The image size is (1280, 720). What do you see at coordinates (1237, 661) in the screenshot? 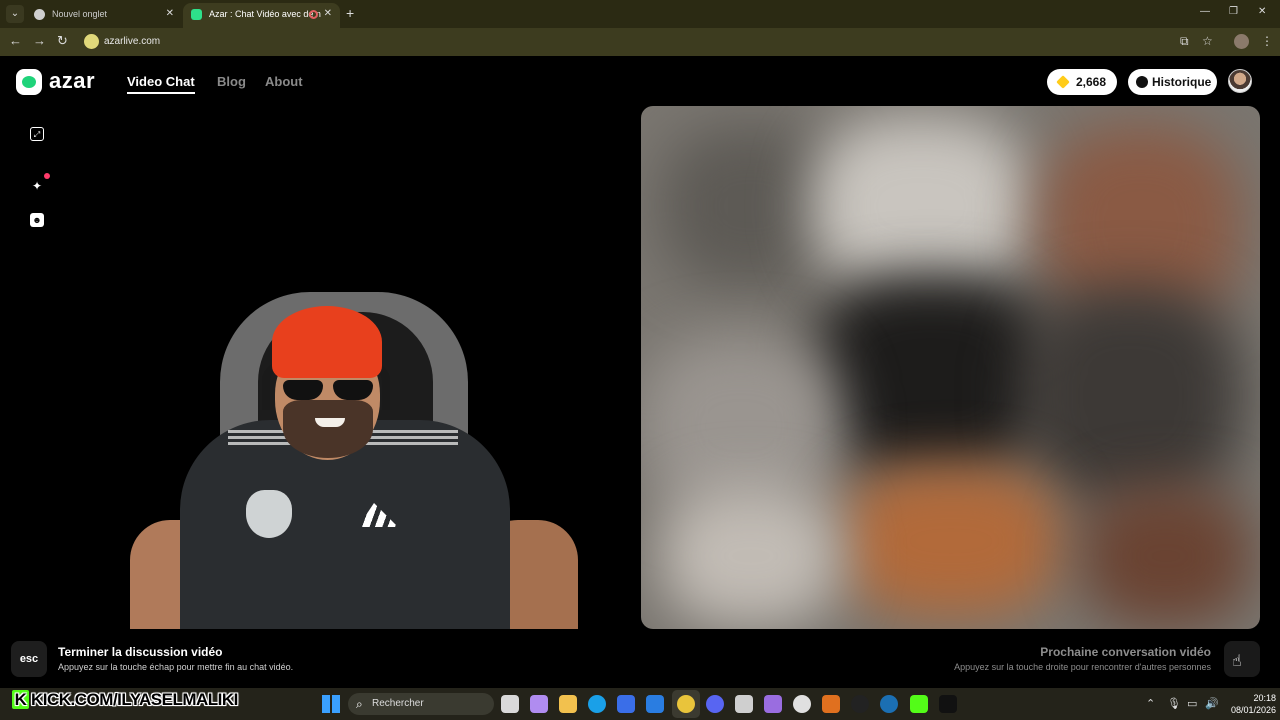
I see `hand-cursor-icon: ☝` at bounding box center [1237, 661].